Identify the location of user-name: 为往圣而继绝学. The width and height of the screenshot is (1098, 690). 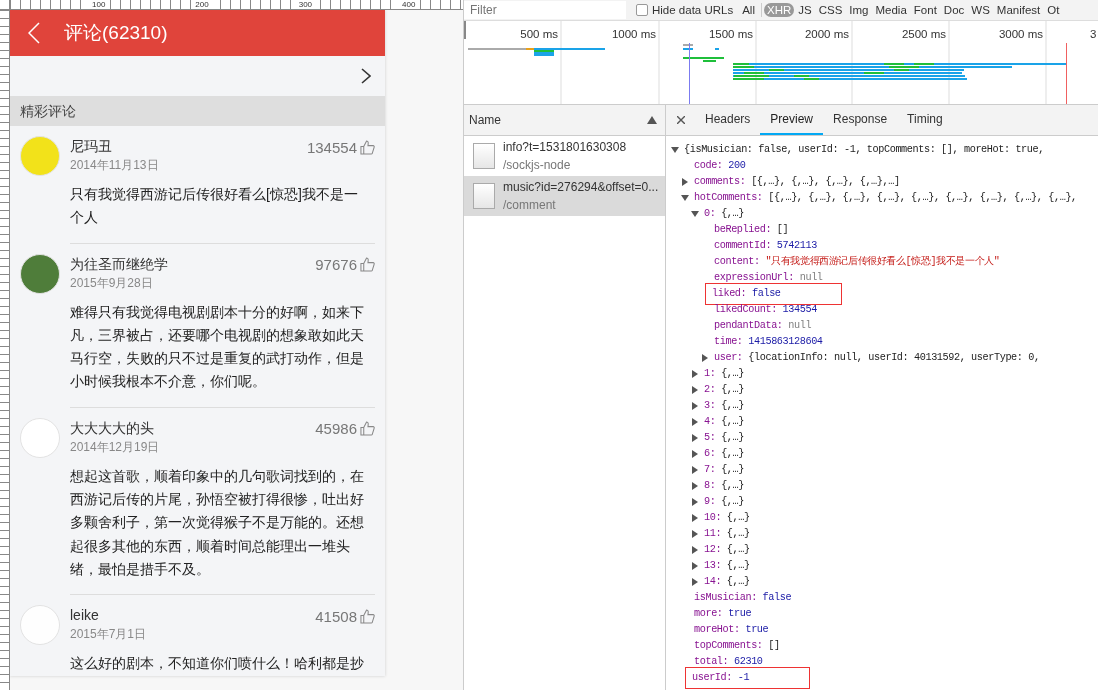
(119, 264).